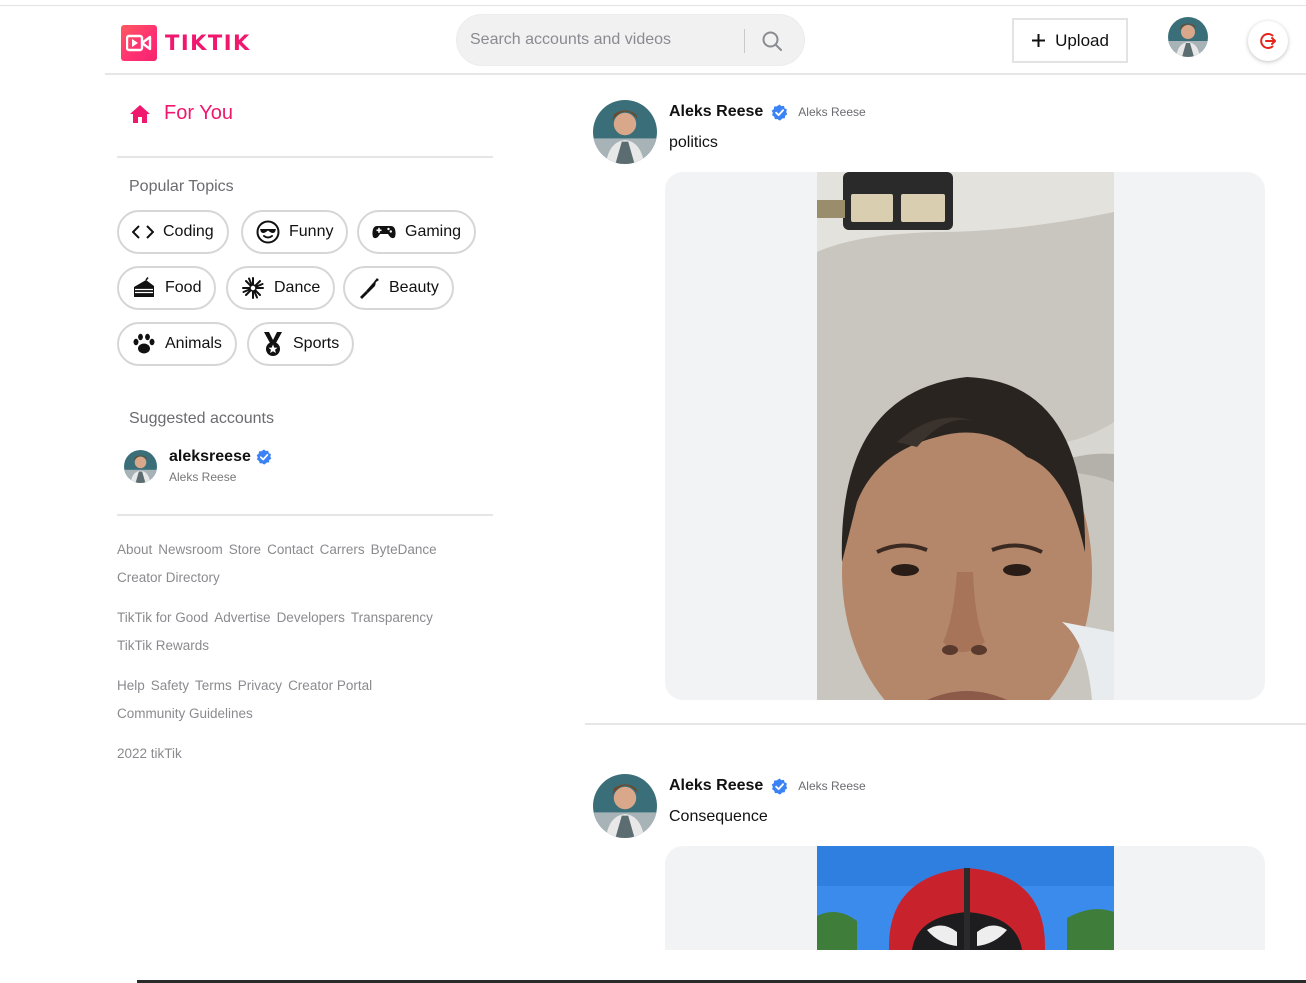 The width and height of the screenshot is (1306, 983). I want to click on footer-link-transparency: Transparency, so click(392, 617).